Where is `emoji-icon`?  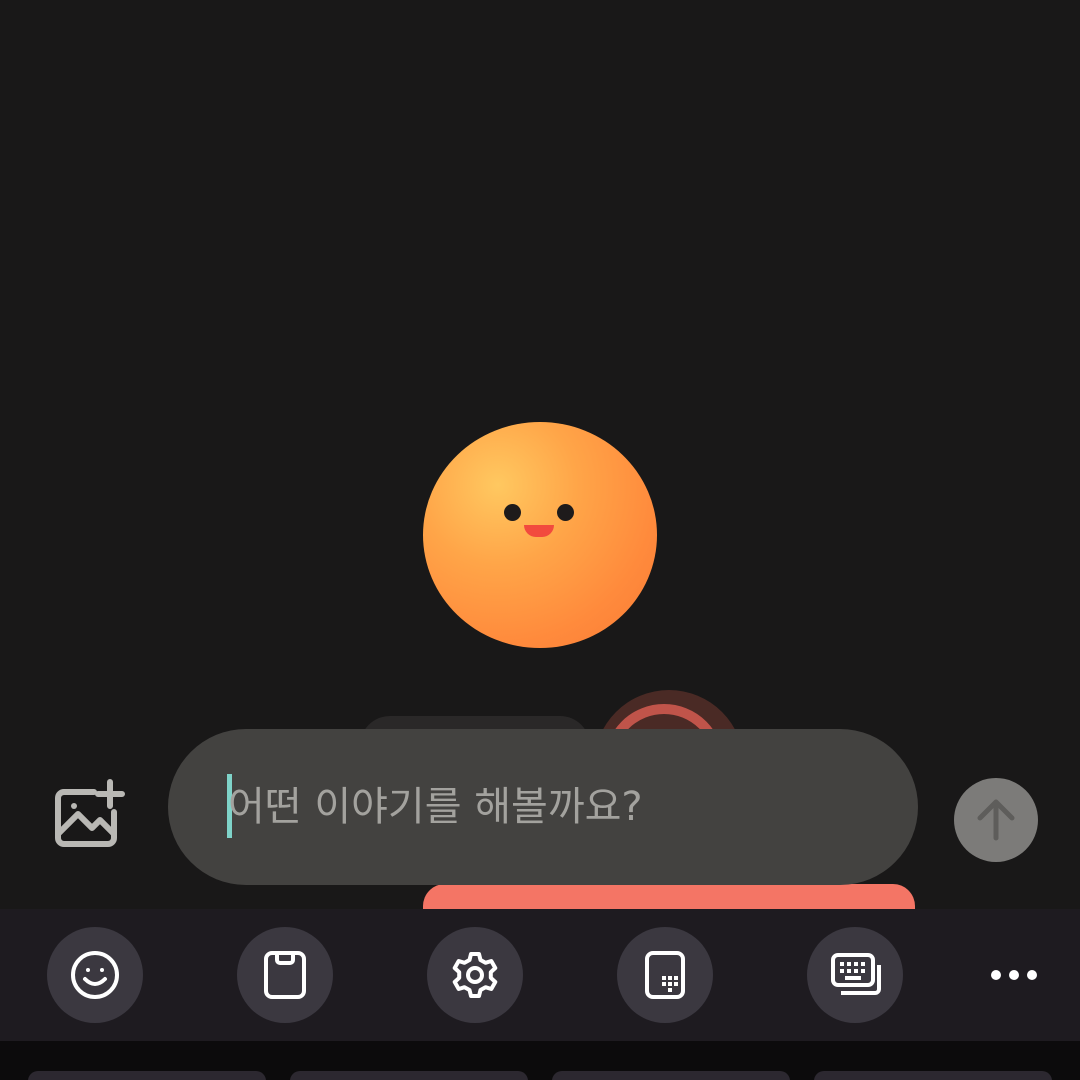 emoji-icon is located at coordinates (95, 975).